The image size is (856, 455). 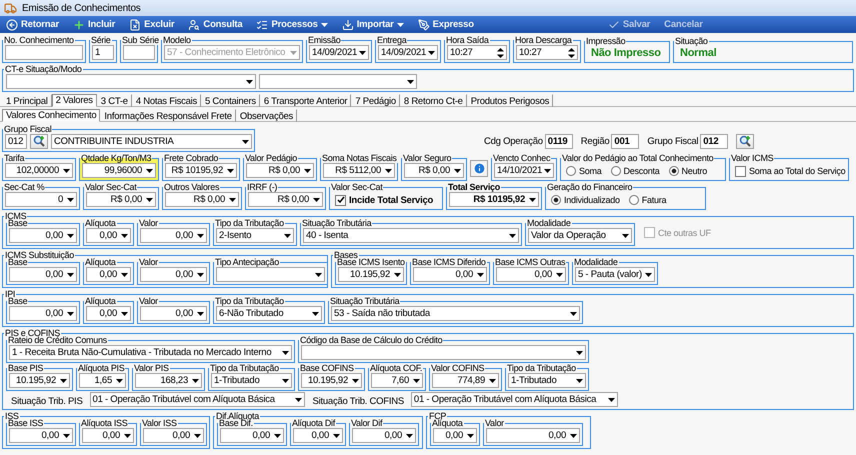 I want to click on toolbar-button: Processos, so click(x=292, y=24).